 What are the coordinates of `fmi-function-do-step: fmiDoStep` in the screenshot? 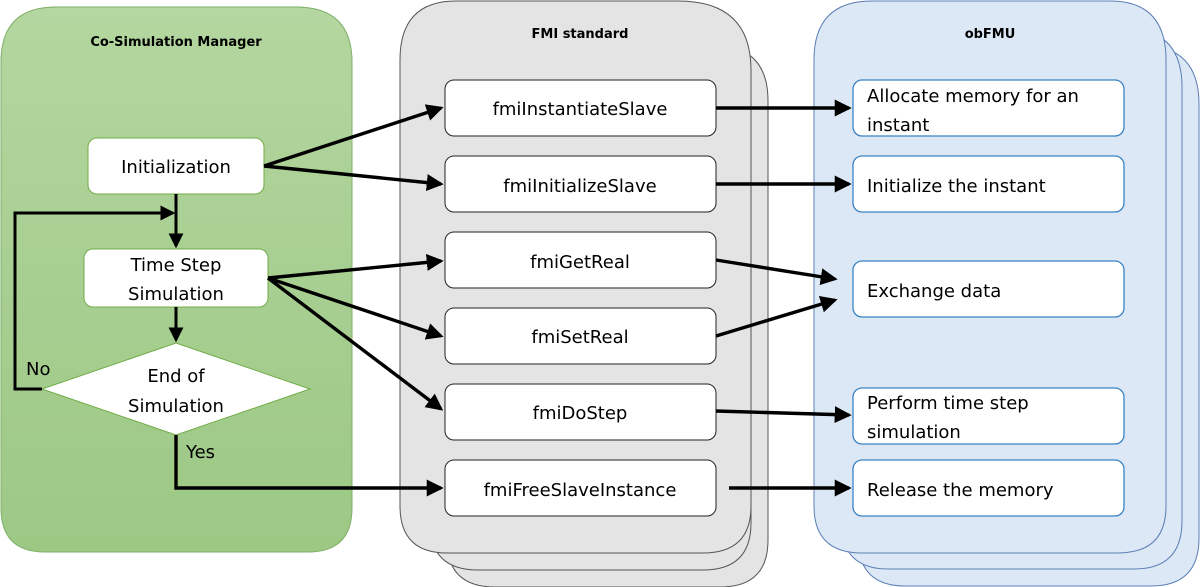 It's located at (580, 412).